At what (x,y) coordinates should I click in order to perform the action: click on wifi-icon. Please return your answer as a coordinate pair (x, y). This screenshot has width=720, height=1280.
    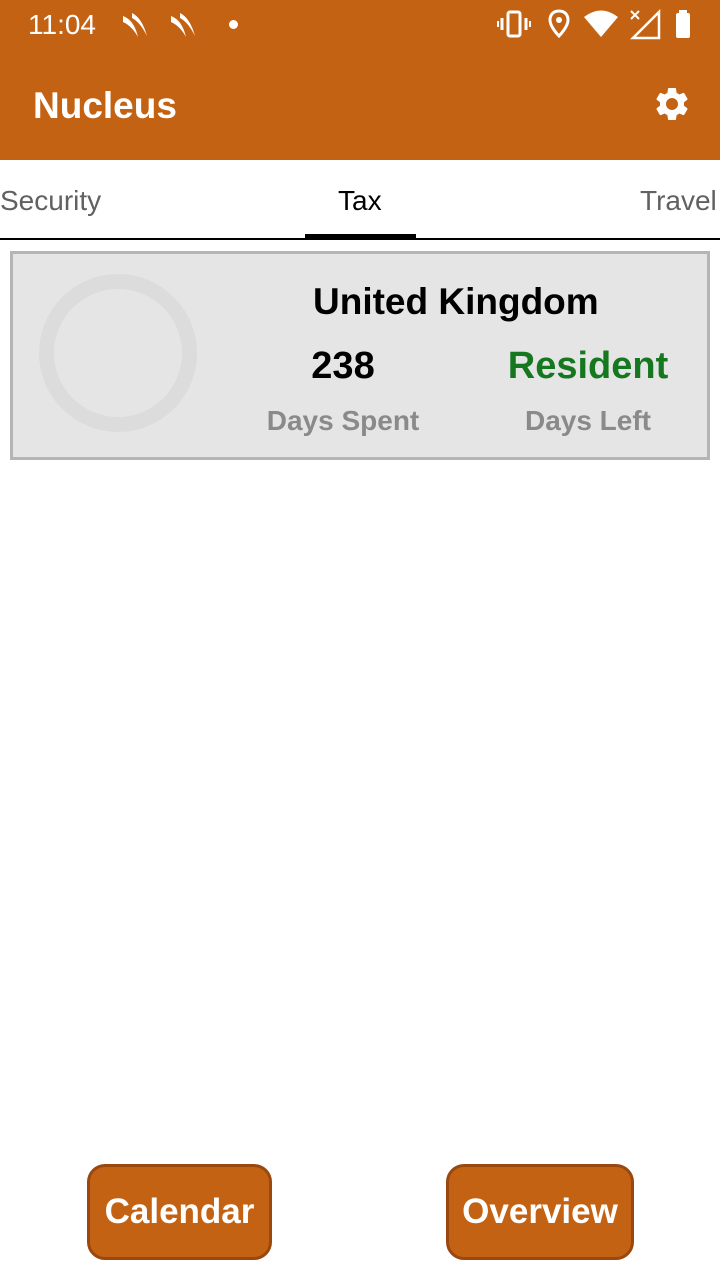
    Looking at the image, I should click on (601, 23).